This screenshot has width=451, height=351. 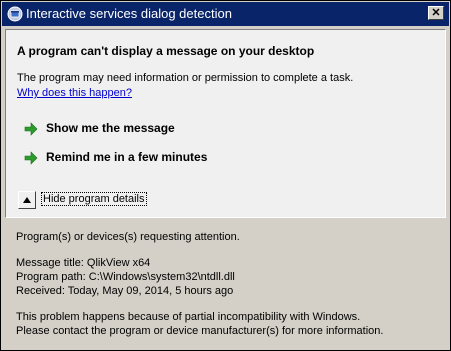 What do you see at coordinates (94, 199) in the screenshot?
I see `hide-details-label: Hide program details` at bounding box center [94, 199].